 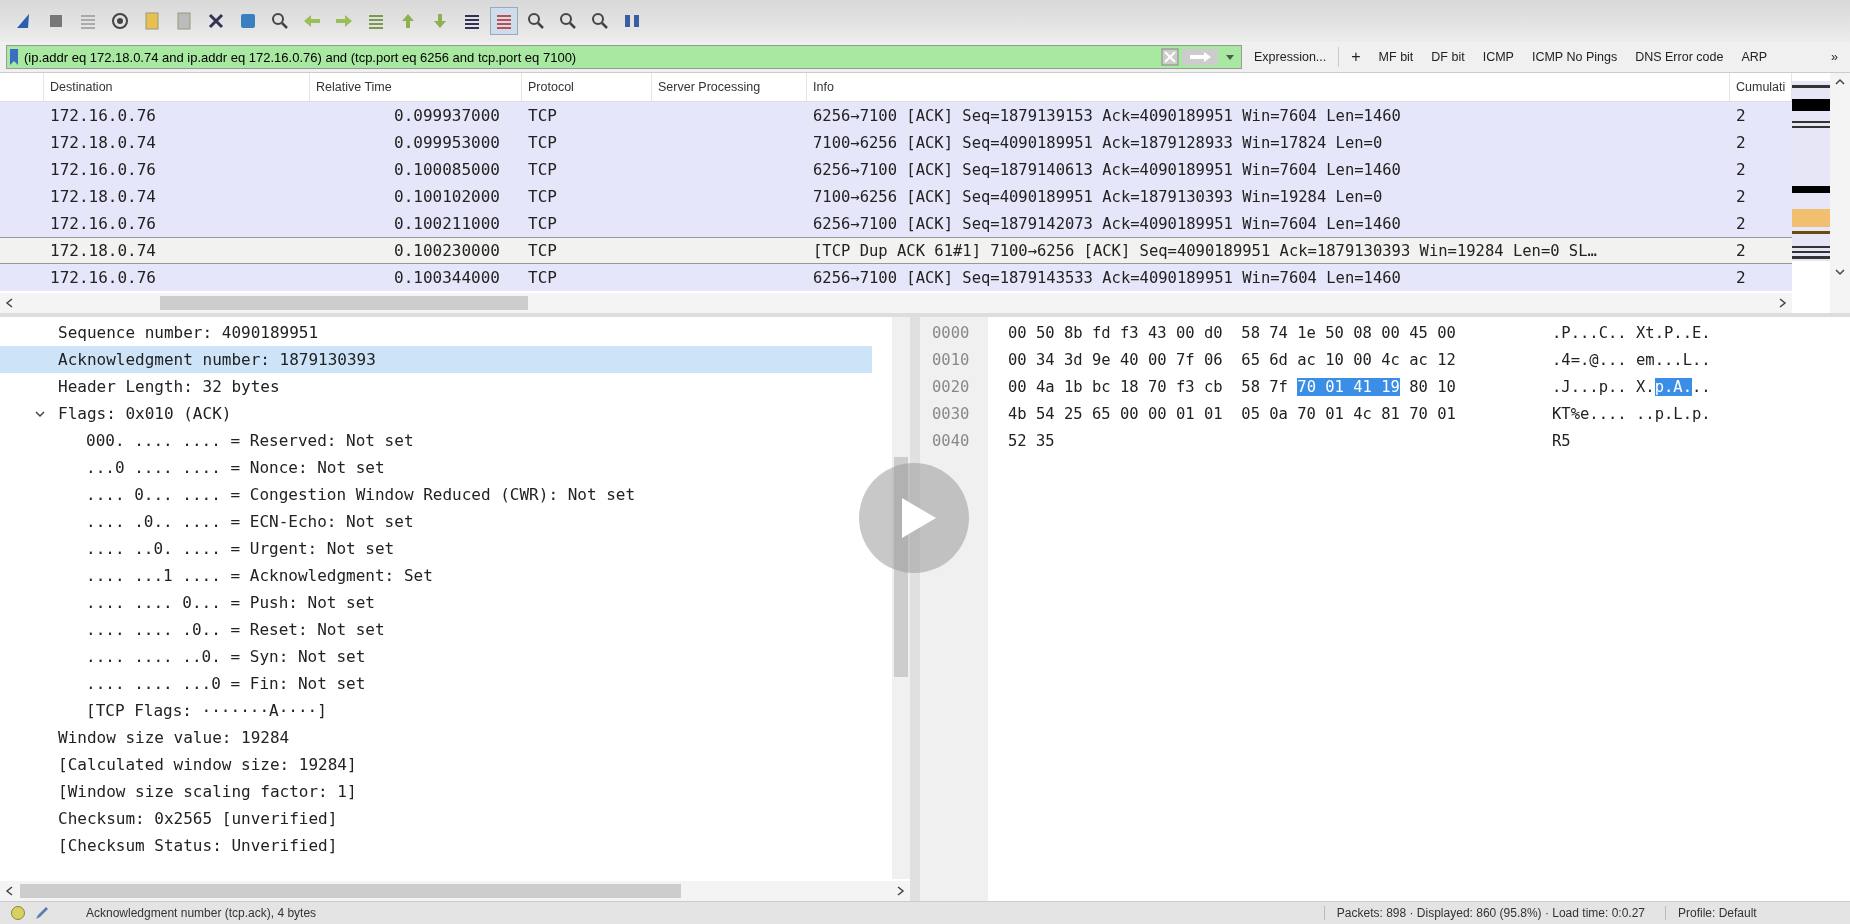 I want to click on byte-offset: 0040, so click(x=951, y=440).